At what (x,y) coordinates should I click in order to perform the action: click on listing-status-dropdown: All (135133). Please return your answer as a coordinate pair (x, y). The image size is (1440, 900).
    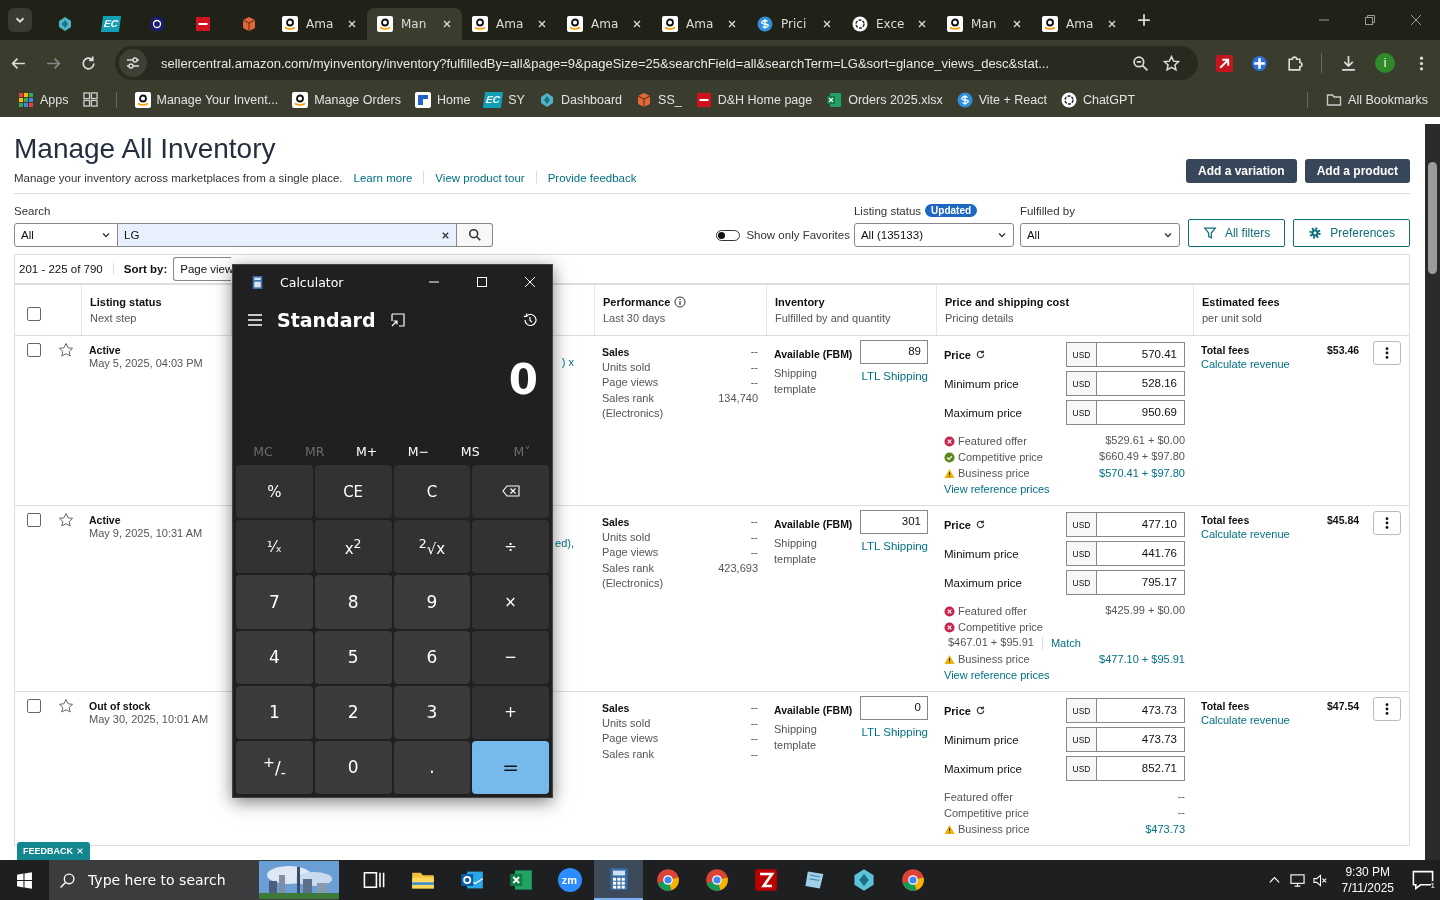
    Looking at the image, I should click on (933, 235).